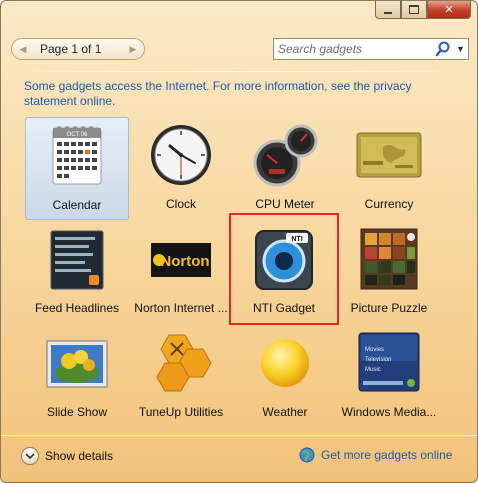  Describe the element at coordinates (71, 49) in the screenshot. I see `page-indicator: Page 1 of 1` at that location.